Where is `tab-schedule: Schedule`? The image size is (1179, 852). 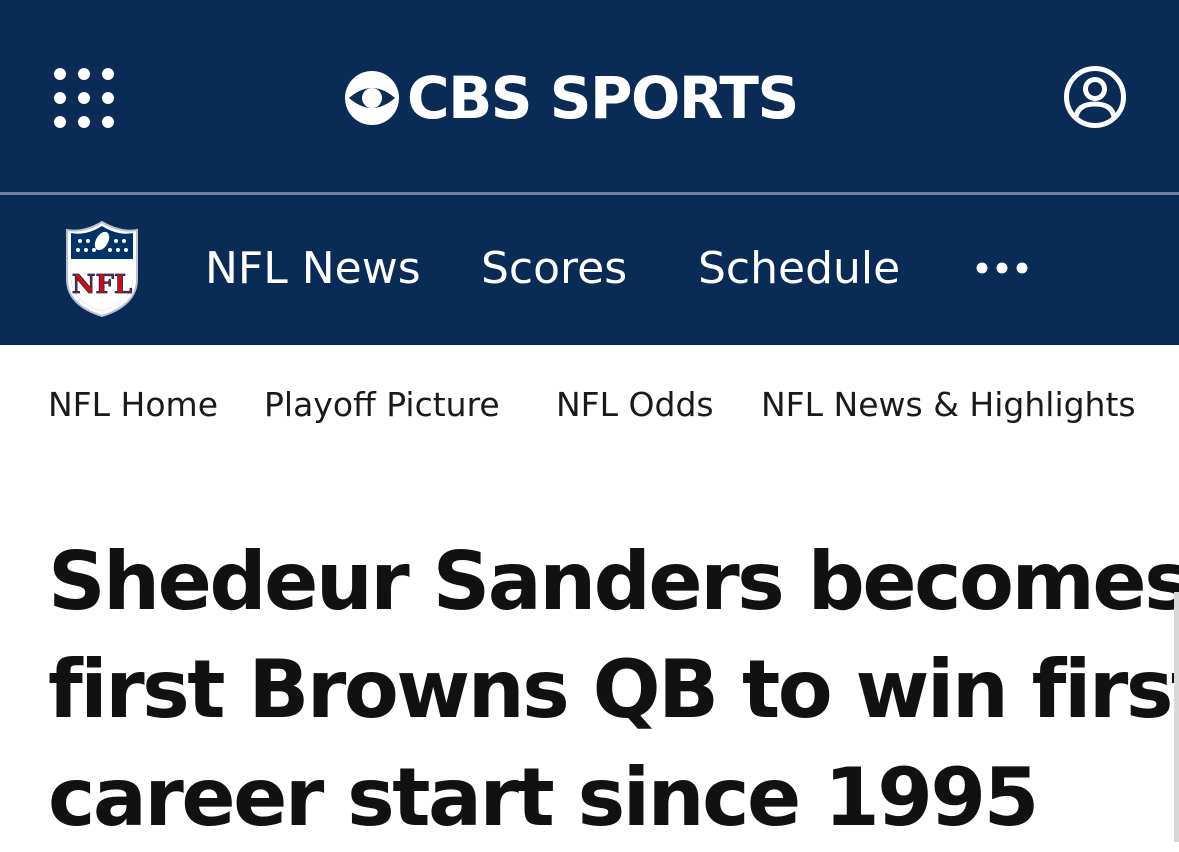 tab-schedule: Schedule is located at coordinates (799, 269).